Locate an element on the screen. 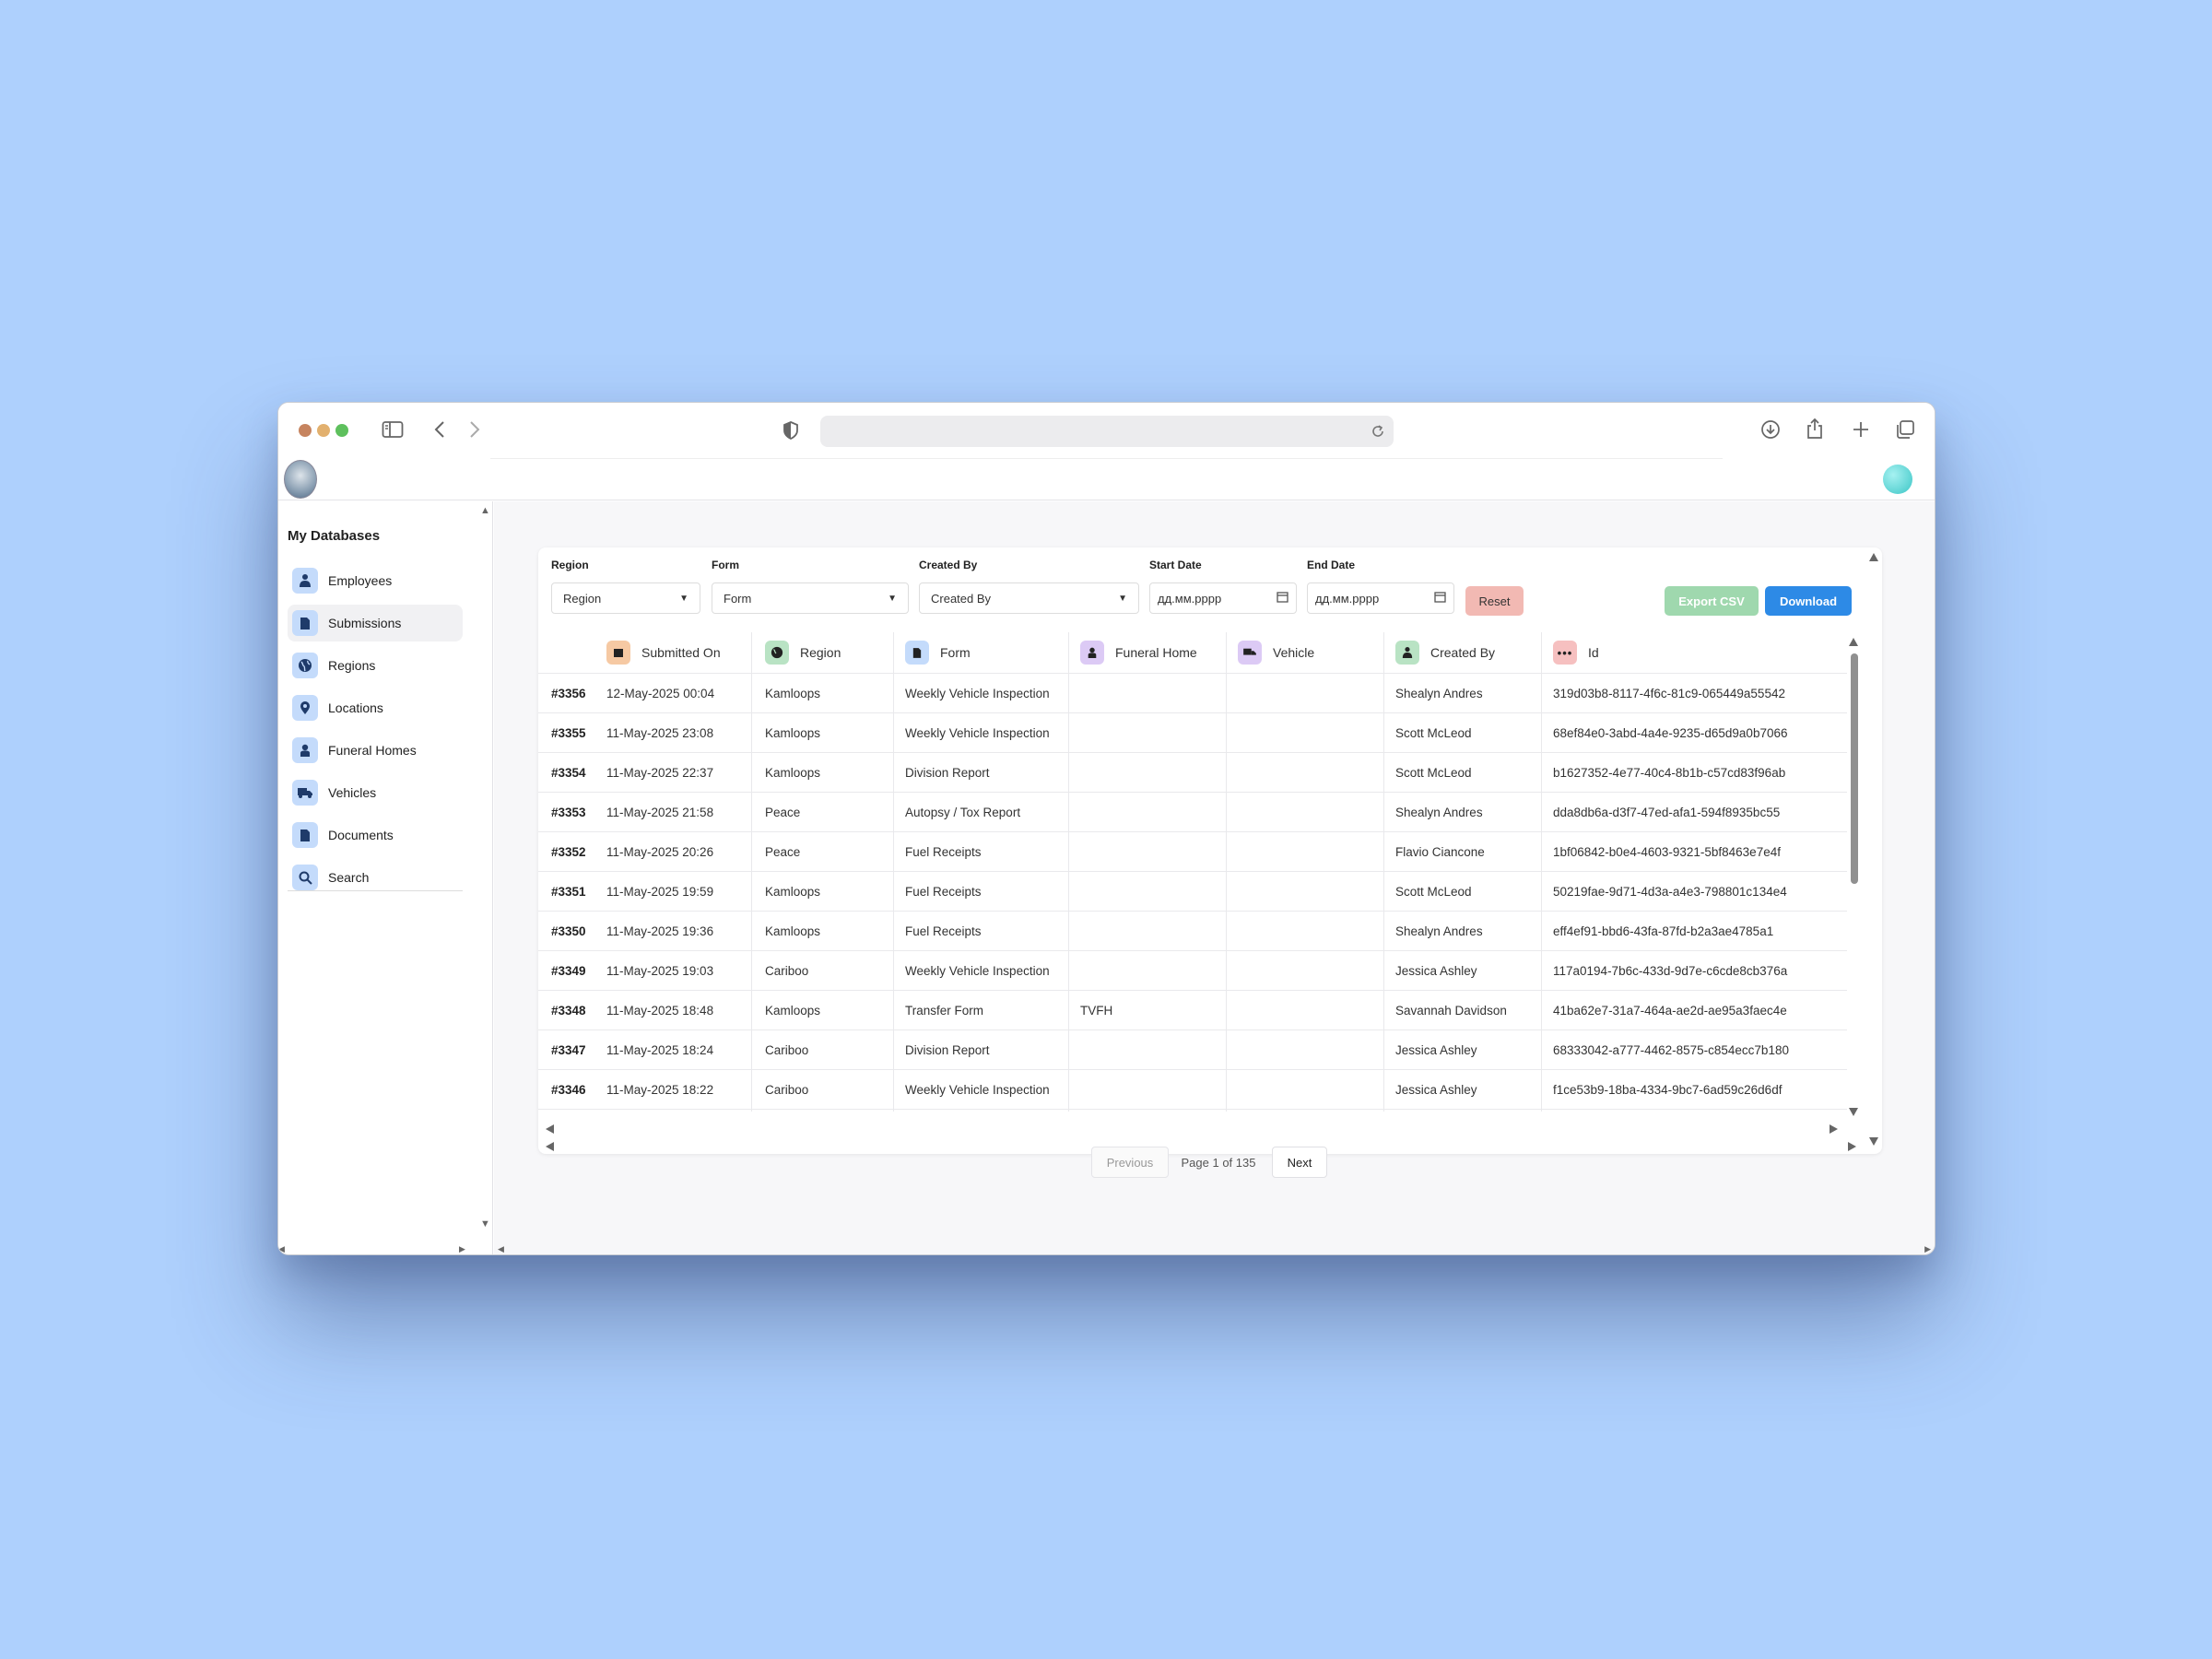 The image size is (2212, 1659). address-bar is located at coordinates (1107, 431).